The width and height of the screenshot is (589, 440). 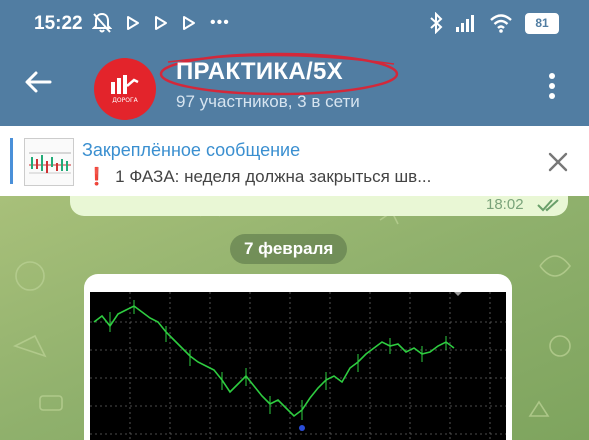 I want to click on avatar-caption: ДОРОГА, so click(x=125, y=100).